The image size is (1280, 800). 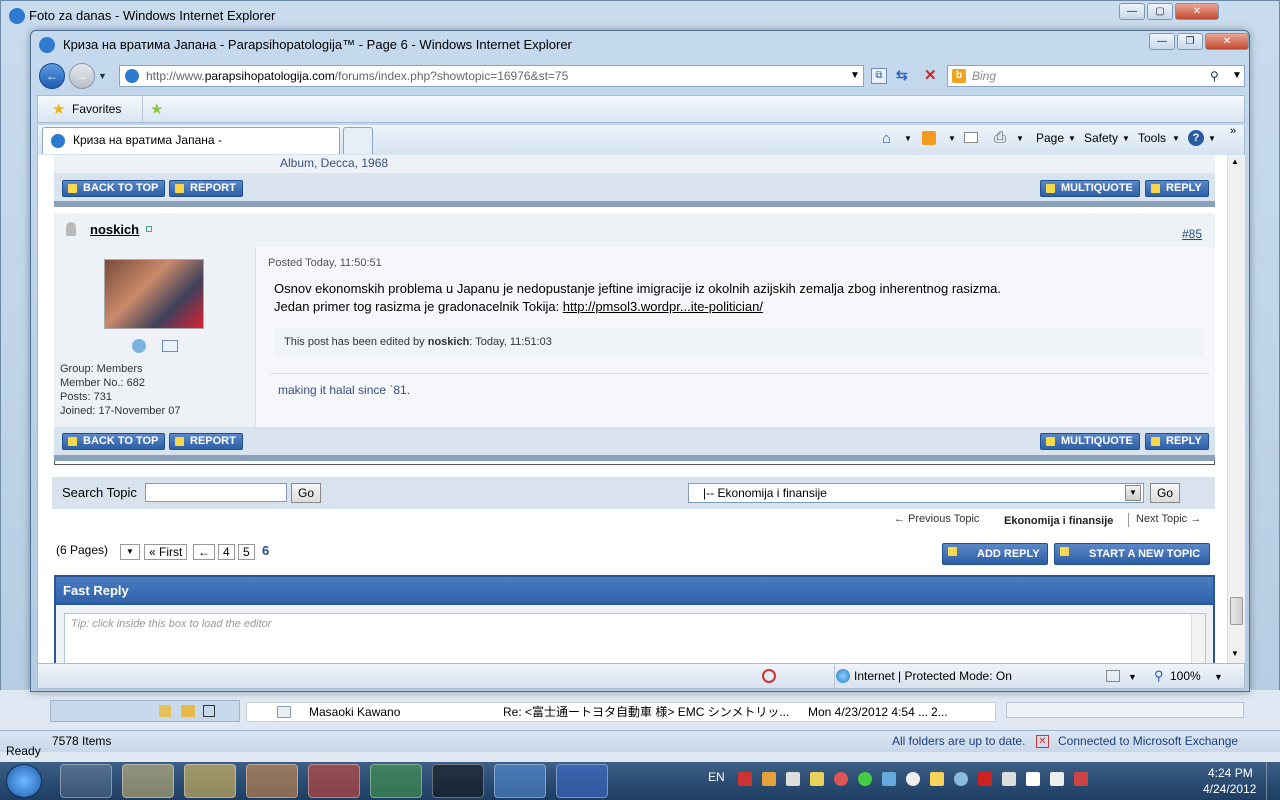 I want to click on favorites-button: Favorites, so click(x=96, y=109).